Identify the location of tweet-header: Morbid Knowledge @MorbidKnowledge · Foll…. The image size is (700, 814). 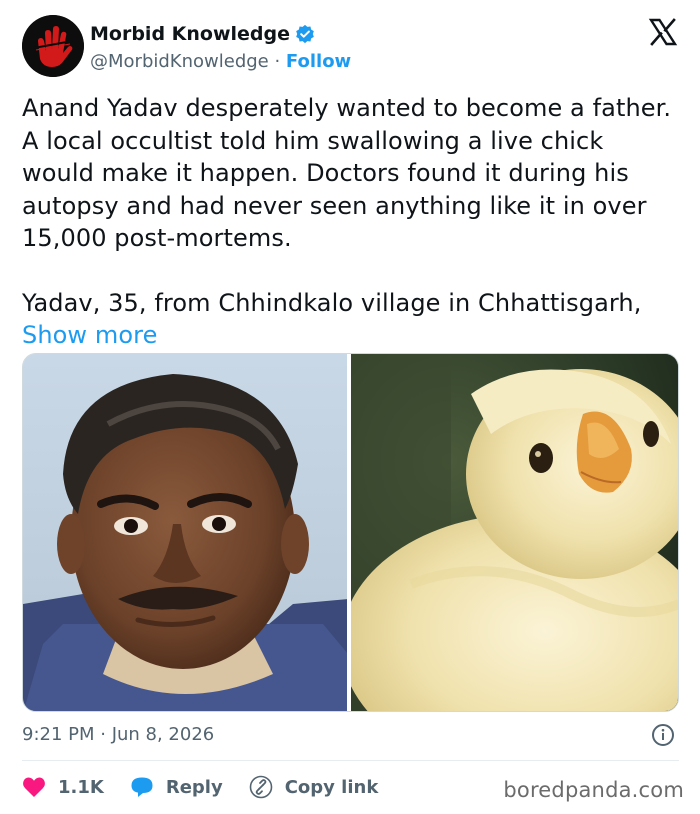
(352, 47).